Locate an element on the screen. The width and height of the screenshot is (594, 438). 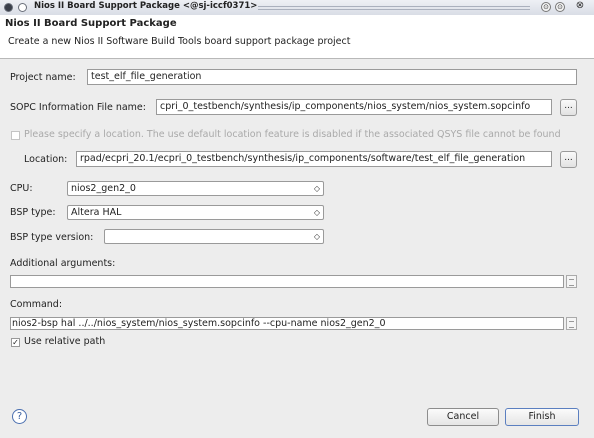
relative-path-label: Use relative path is located at coordinates (65, 341).